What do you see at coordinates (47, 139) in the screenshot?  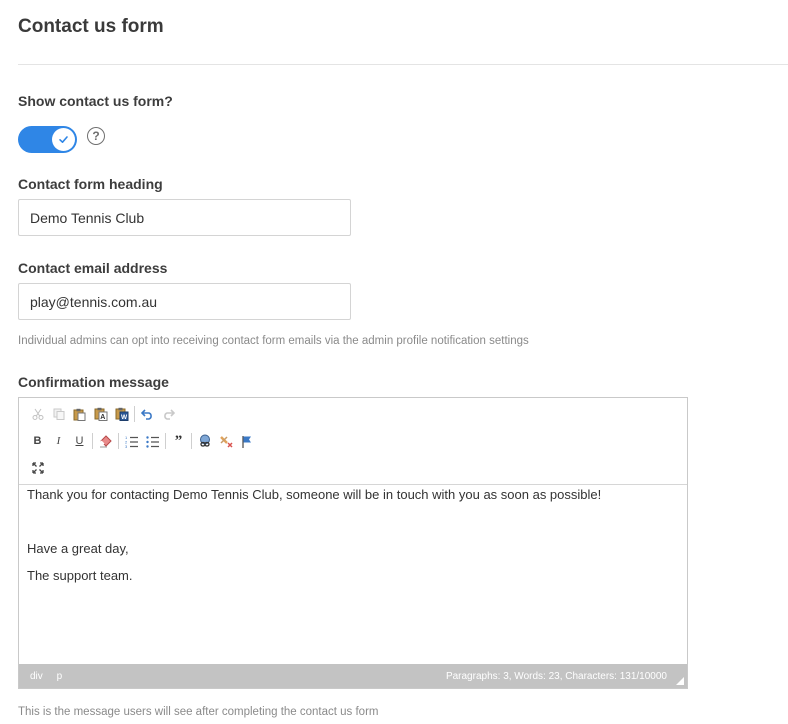 I see `show-form-toggle` at bounding box center [47, 139].